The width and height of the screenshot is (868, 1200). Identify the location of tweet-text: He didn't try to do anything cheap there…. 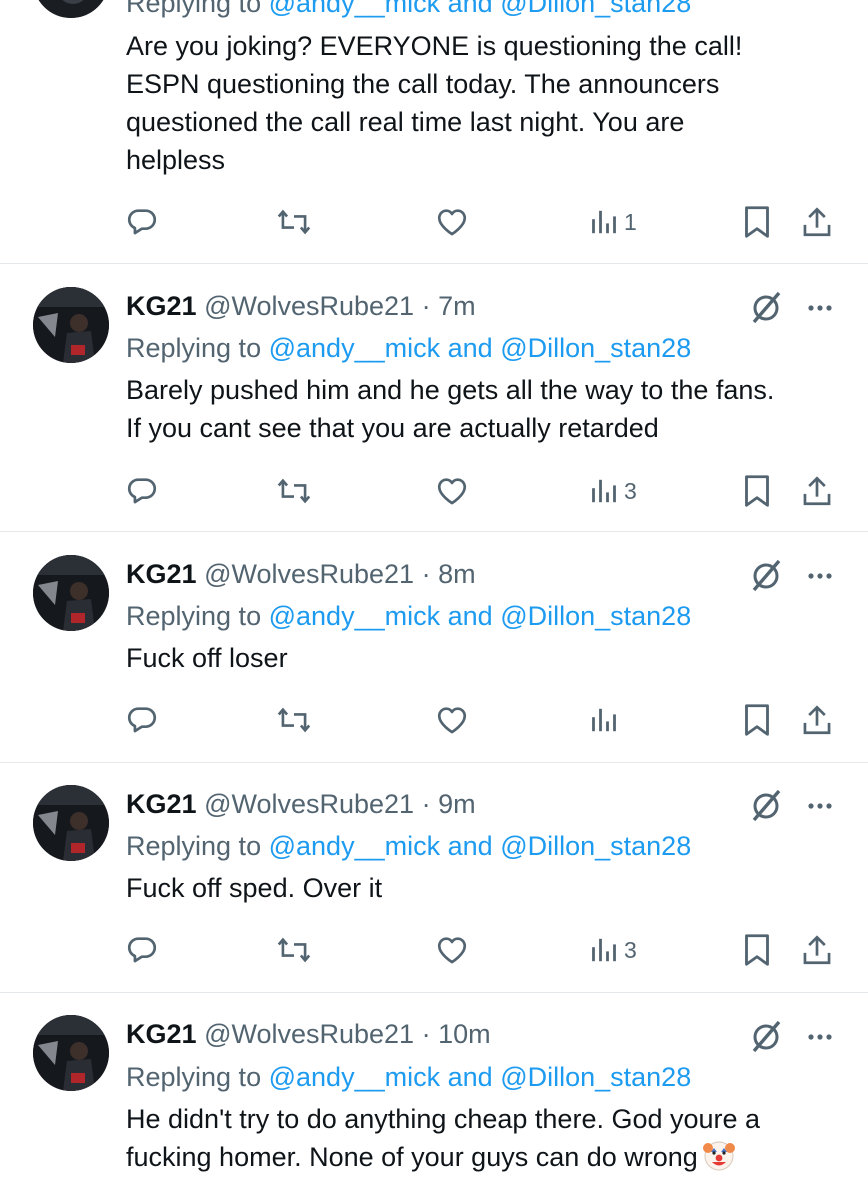
(486, 1141).